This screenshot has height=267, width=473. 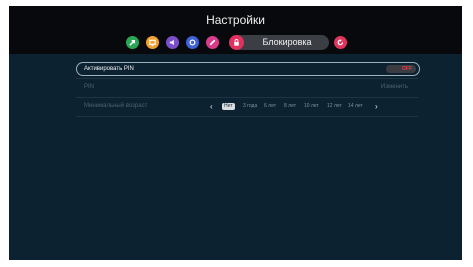 I want to click on gear-icon, so click(x=192, y=42).